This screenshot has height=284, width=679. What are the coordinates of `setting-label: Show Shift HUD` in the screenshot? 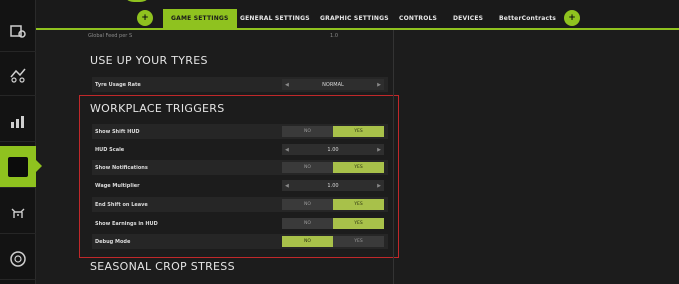 It's located at (117, 131).